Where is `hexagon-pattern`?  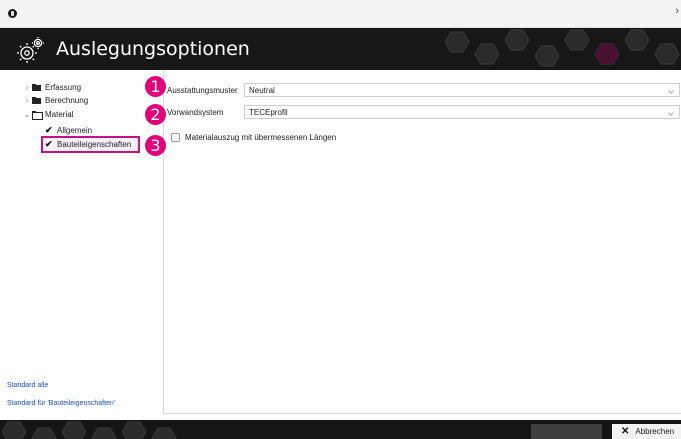
hexagon-pattern is located at coordinates (562, 48).